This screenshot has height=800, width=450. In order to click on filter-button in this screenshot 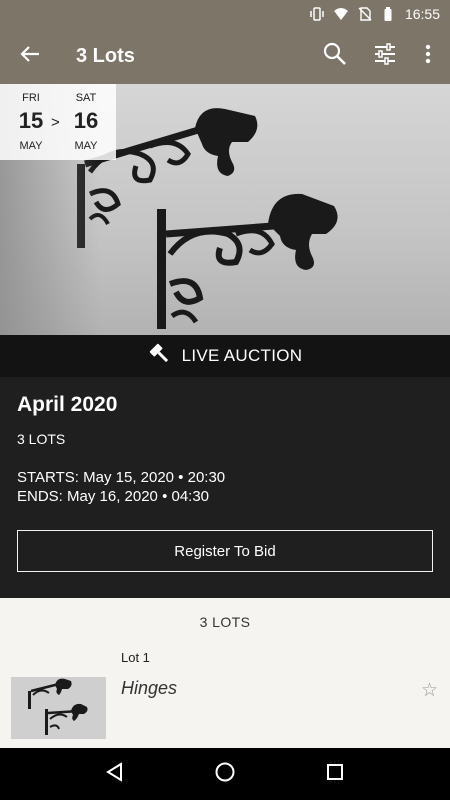, I will do `click(385, 56)`.